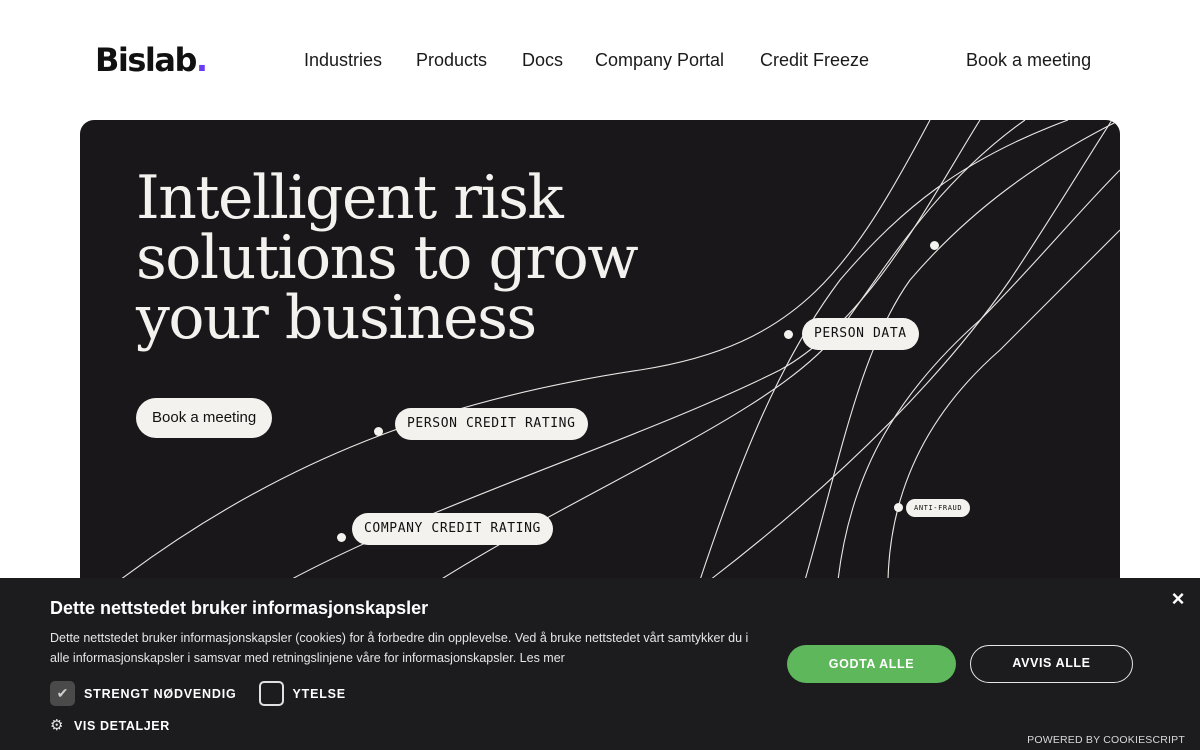 Image resolution: width=1200 pixels, height=750 pixels. What do you see at coordinates (871, 664) in the screenshot?
I see `accept-all-button: GODTA ALLE` at bounding box center [871, 664].